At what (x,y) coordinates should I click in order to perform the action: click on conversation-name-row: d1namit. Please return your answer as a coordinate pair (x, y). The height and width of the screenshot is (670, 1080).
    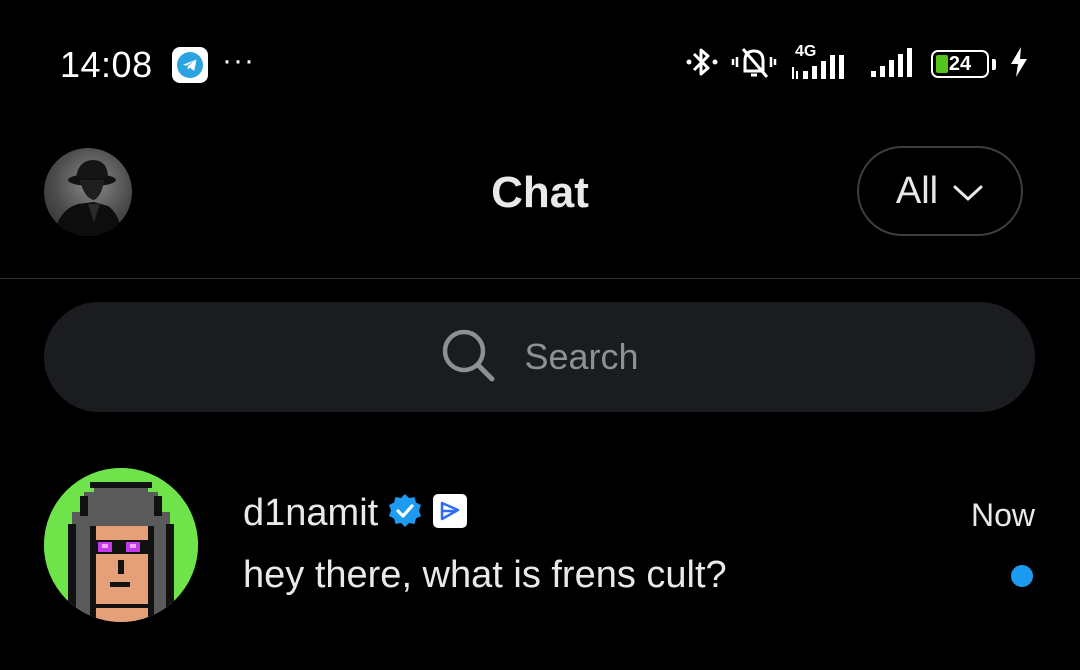
    Looking at the image, I should click on (355, 513).